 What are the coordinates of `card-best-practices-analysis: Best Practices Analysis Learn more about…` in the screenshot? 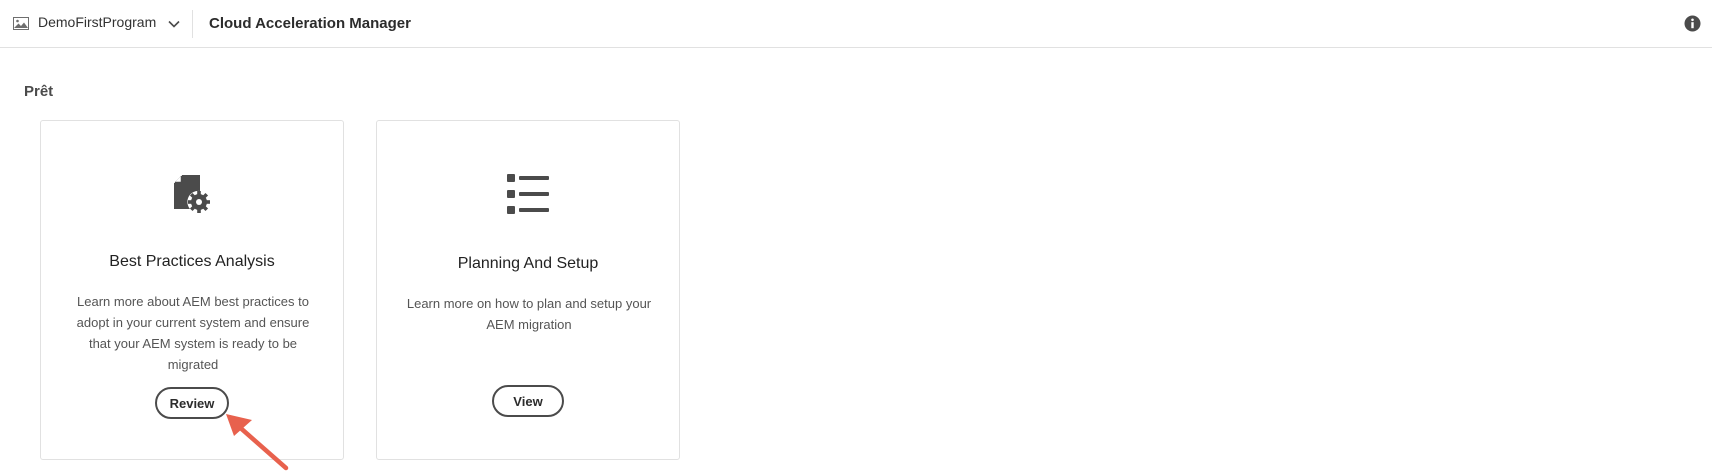 It's located at (192, 290).